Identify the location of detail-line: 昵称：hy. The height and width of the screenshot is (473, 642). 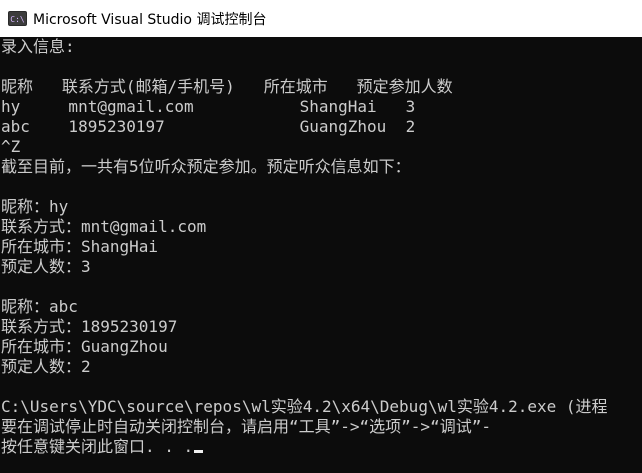
(35, 206).